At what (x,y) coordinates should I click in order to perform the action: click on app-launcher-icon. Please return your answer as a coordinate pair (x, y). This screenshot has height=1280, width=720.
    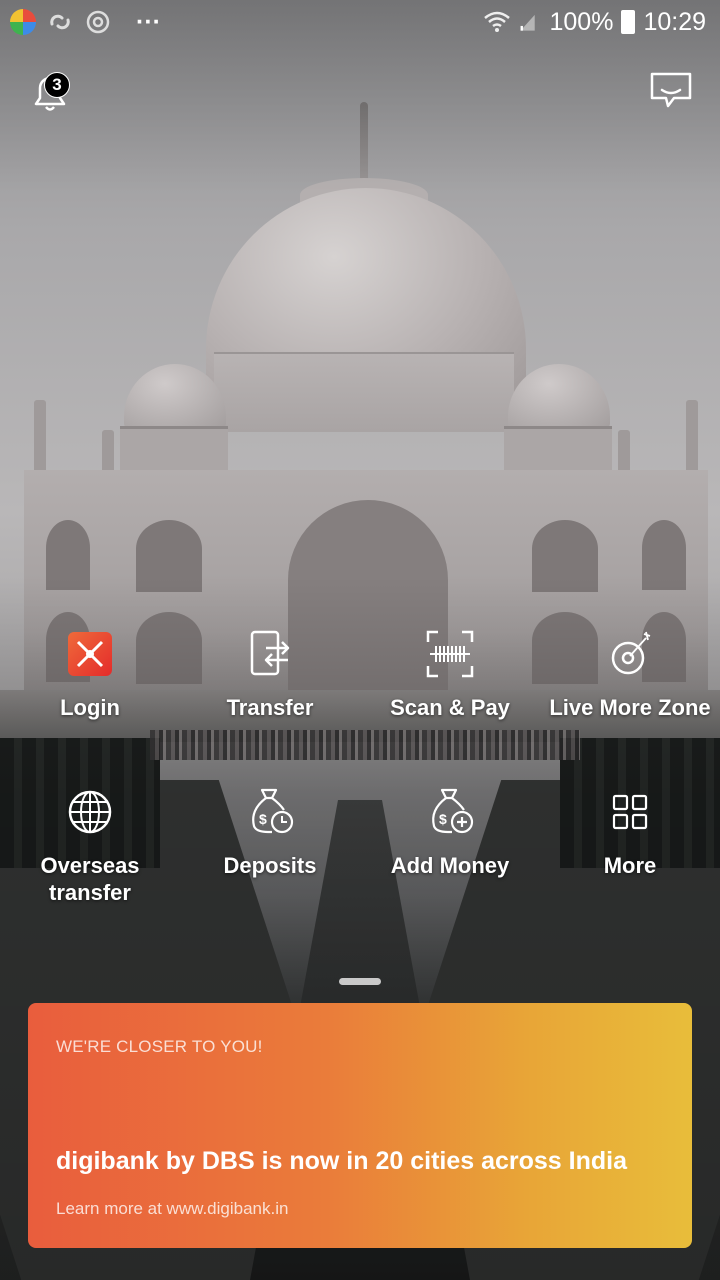
    Looking at the image, I should click on (23, 22).